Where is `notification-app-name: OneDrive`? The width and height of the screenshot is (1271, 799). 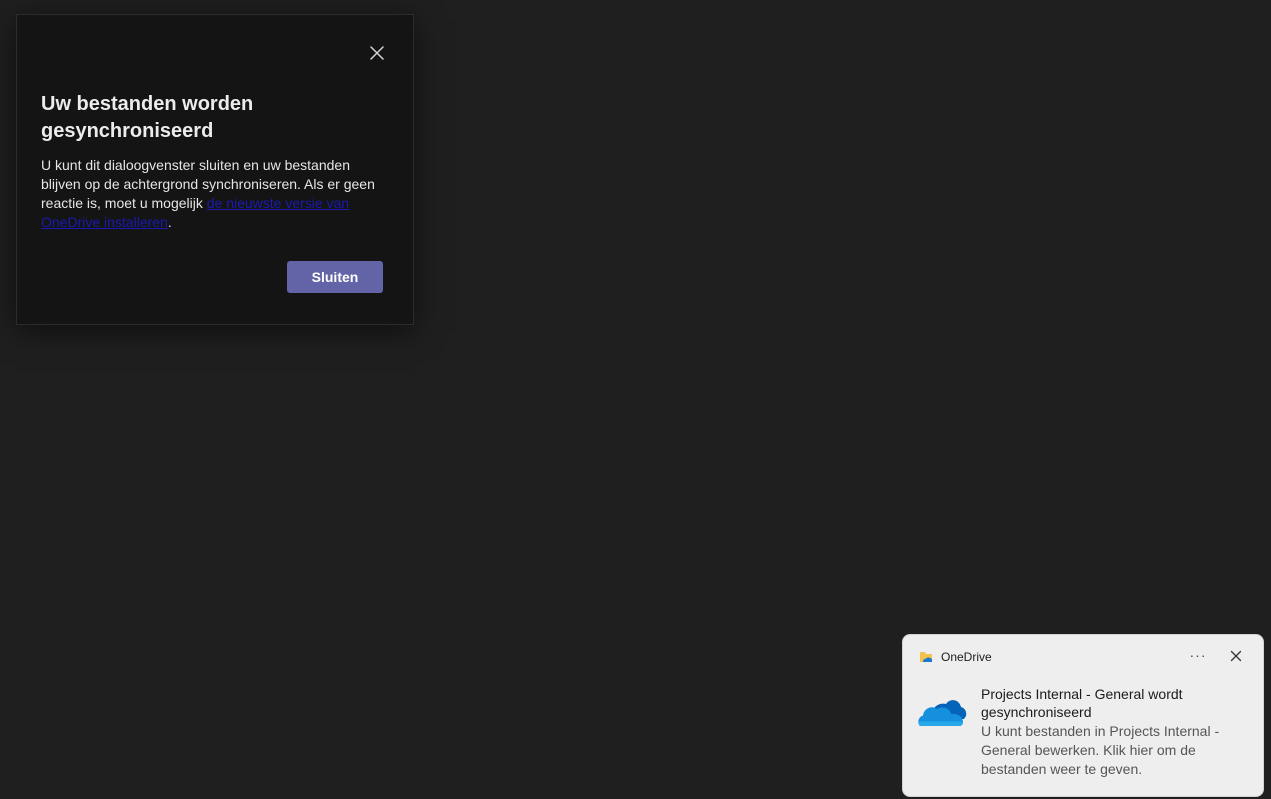 notification-app-name: OneDrive is located at coordinates (966, 657).